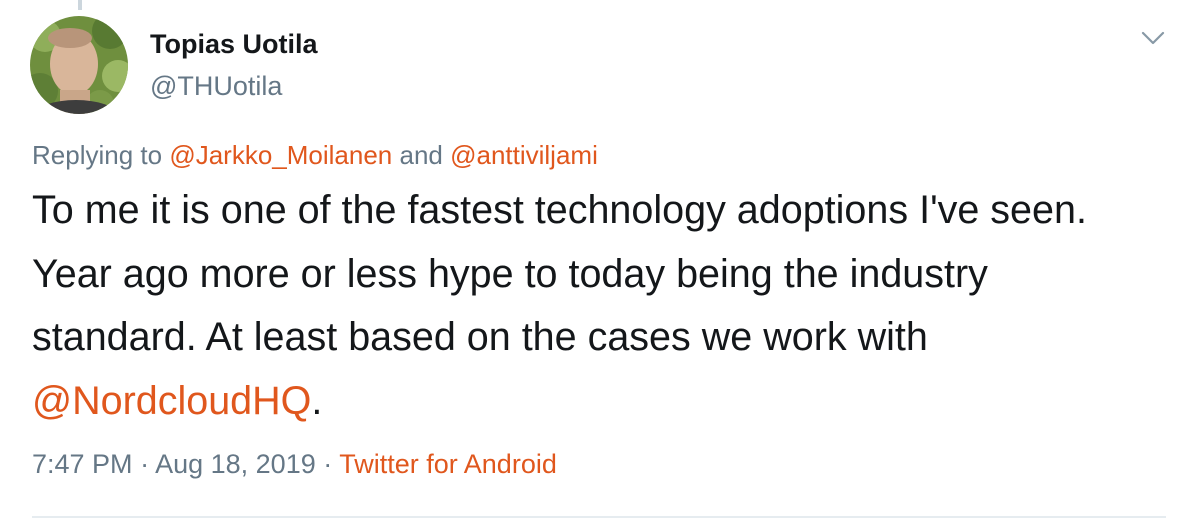  Describe the element at coordinates (317, 400) in the screenshot. I see `tweet-text-end: .` at that location.